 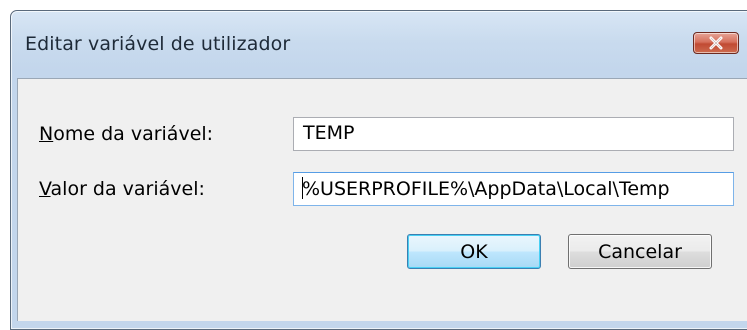 What do you see at coordinates (486, 189) in the screenshot?
I see `variable-value-value: %USERPROFILE%\AppData\Local\Temp` at bounding box center [486, 189].